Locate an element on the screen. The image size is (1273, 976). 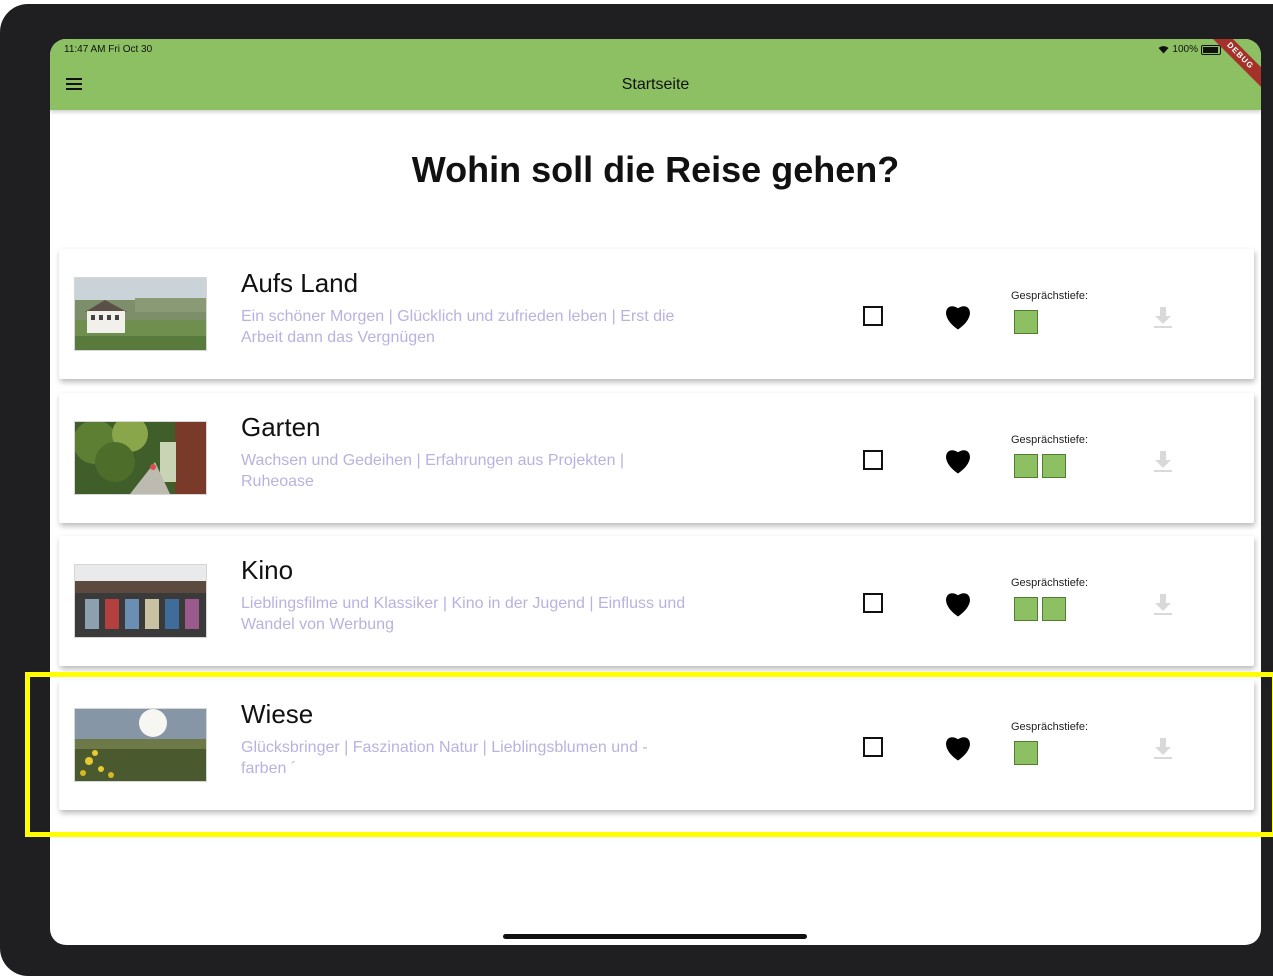
main-heading: Wohin soll die Reise gehen? is located at coordinates (655, 169).